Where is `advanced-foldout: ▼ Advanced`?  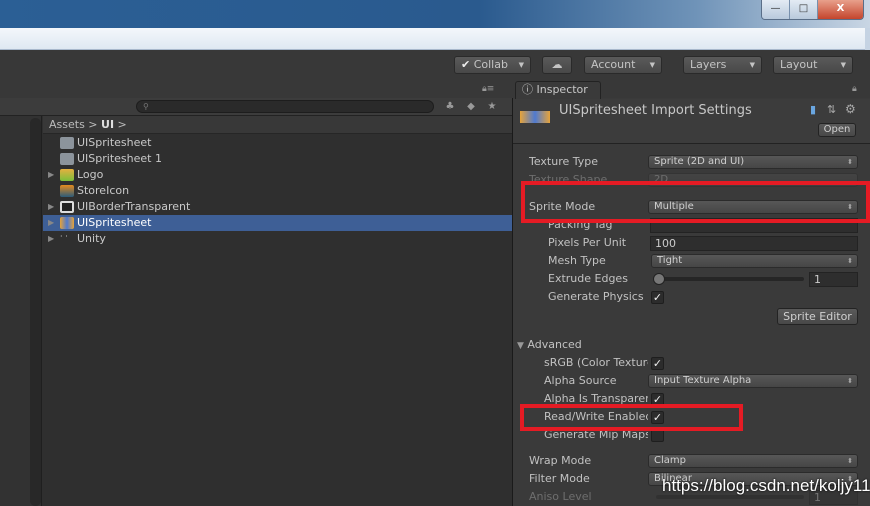
advanced-foldout: ▼ Advanced is located at coordinates (549, 344).